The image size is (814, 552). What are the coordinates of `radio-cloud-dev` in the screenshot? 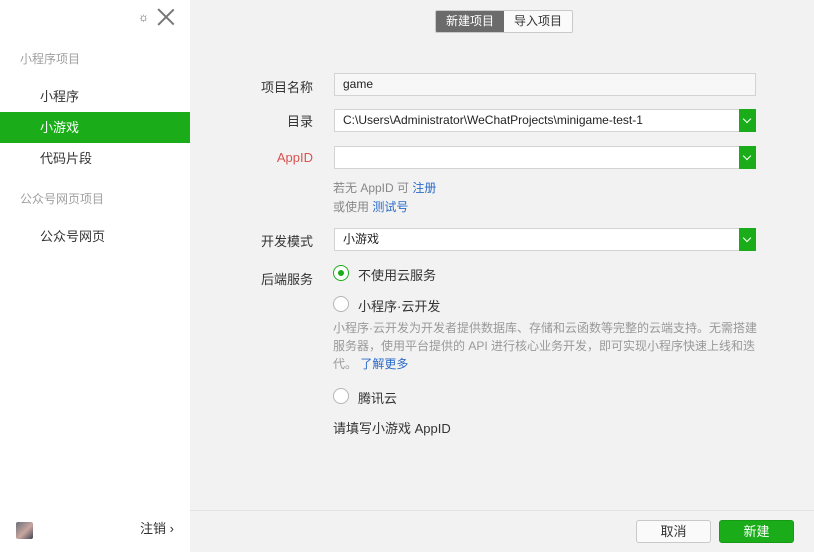 It's located at (341, 304).